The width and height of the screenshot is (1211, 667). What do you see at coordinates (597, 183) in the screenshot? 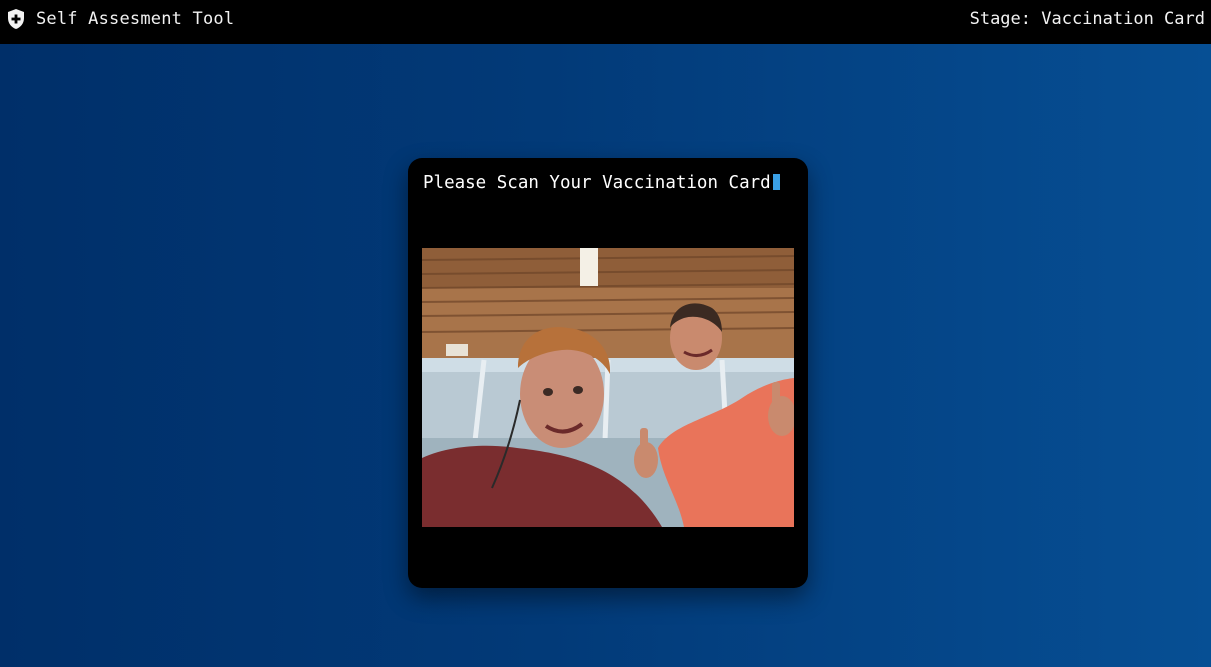
I see `scan-prompt-text: Please Scan Your Vaccination Card` at bounding box center [597, 183].